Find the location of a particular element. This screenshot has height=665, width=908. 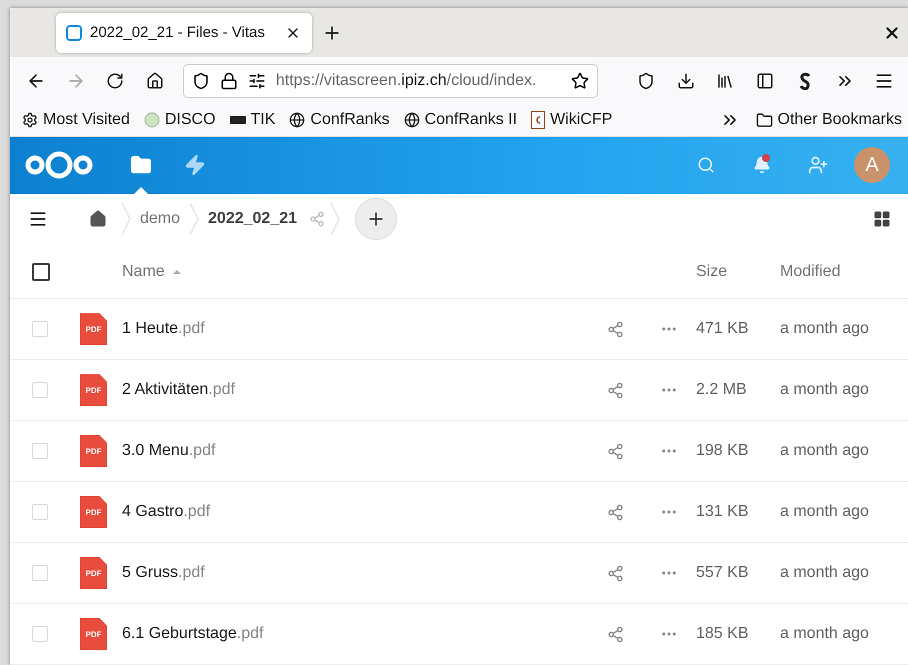

bookmark-link: Most Visited is located at coordinates (76, 120).